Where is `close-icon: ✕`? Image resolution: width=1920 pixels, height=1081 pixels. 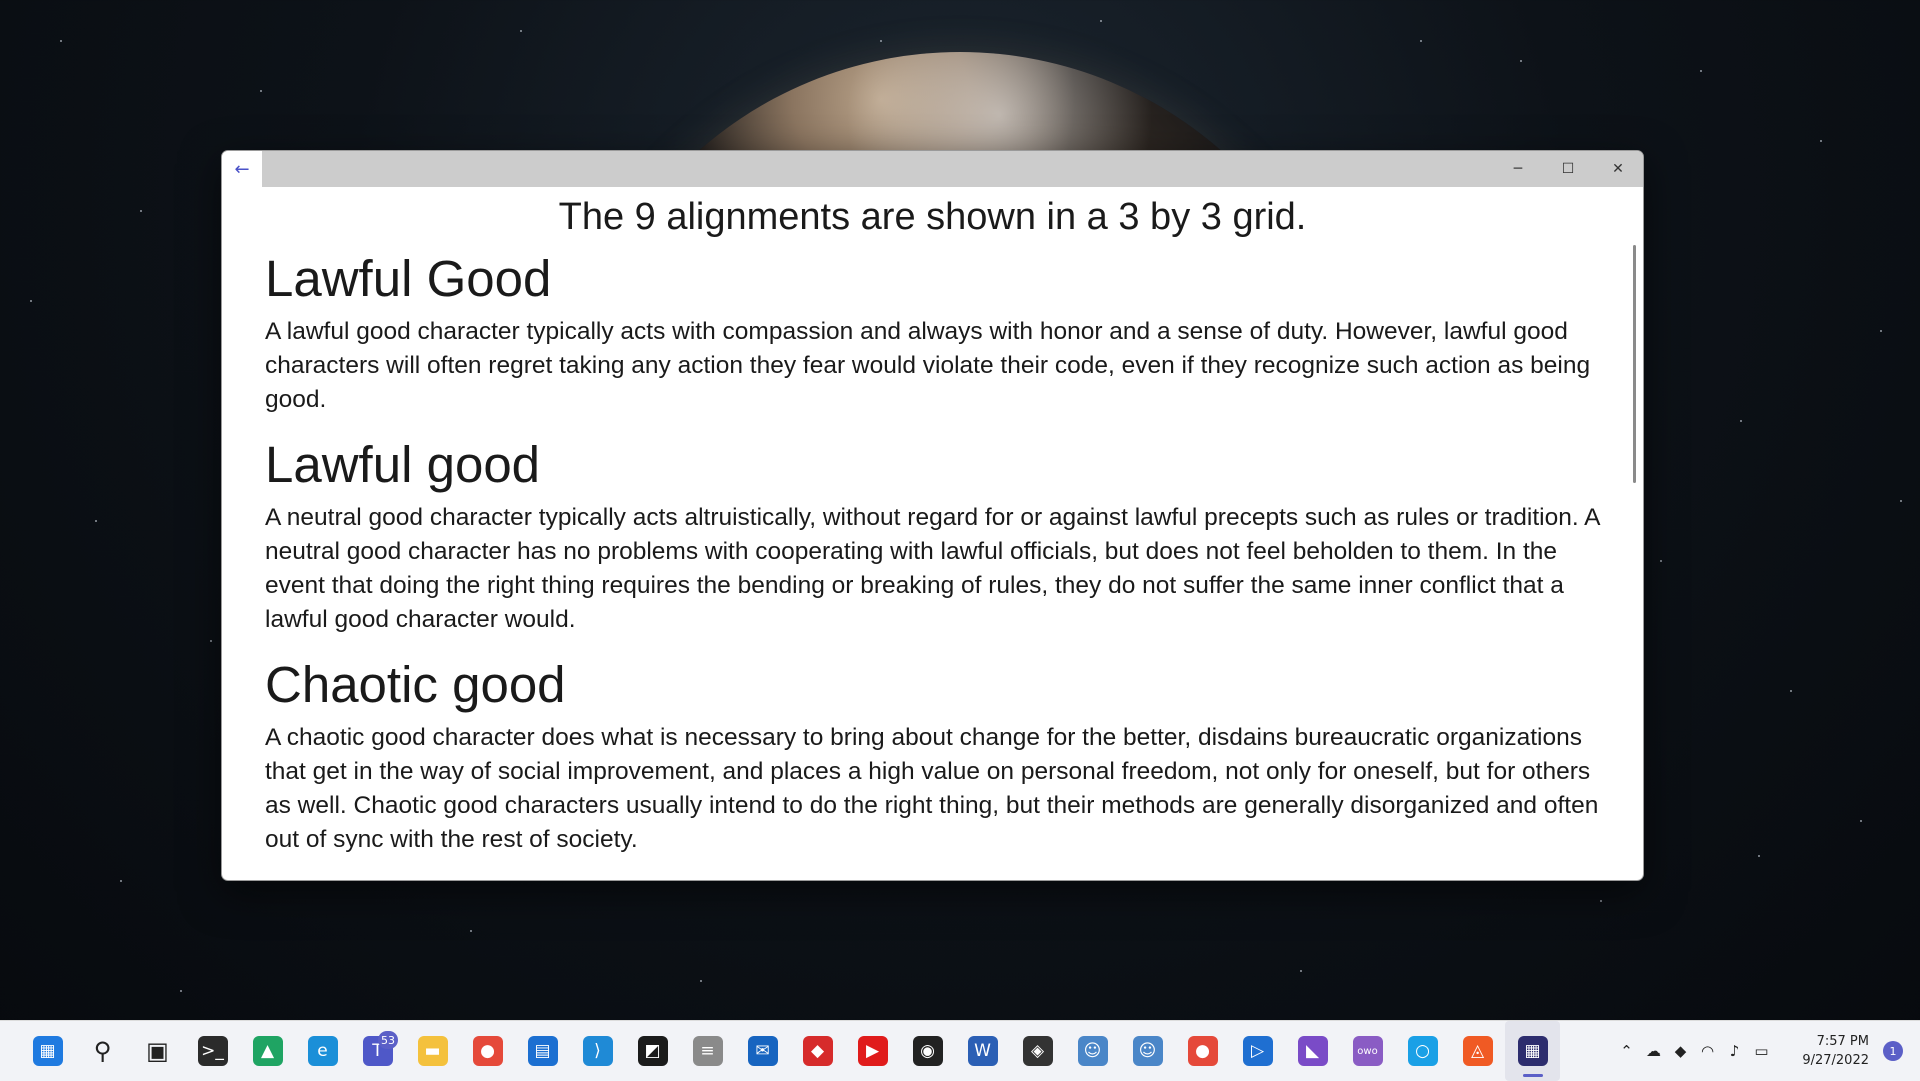
close-icon: ✕ is located at coordinates (1618, 169).